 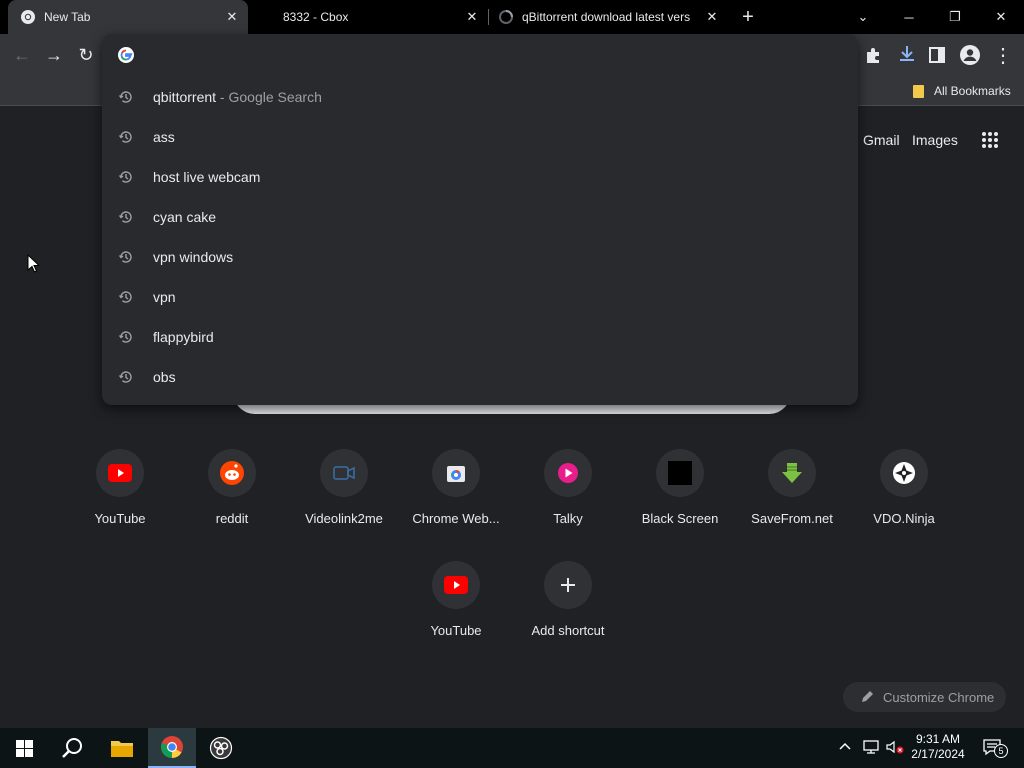 I want to click on shortcut-label: Black Screen, so click(x=680, y=518).